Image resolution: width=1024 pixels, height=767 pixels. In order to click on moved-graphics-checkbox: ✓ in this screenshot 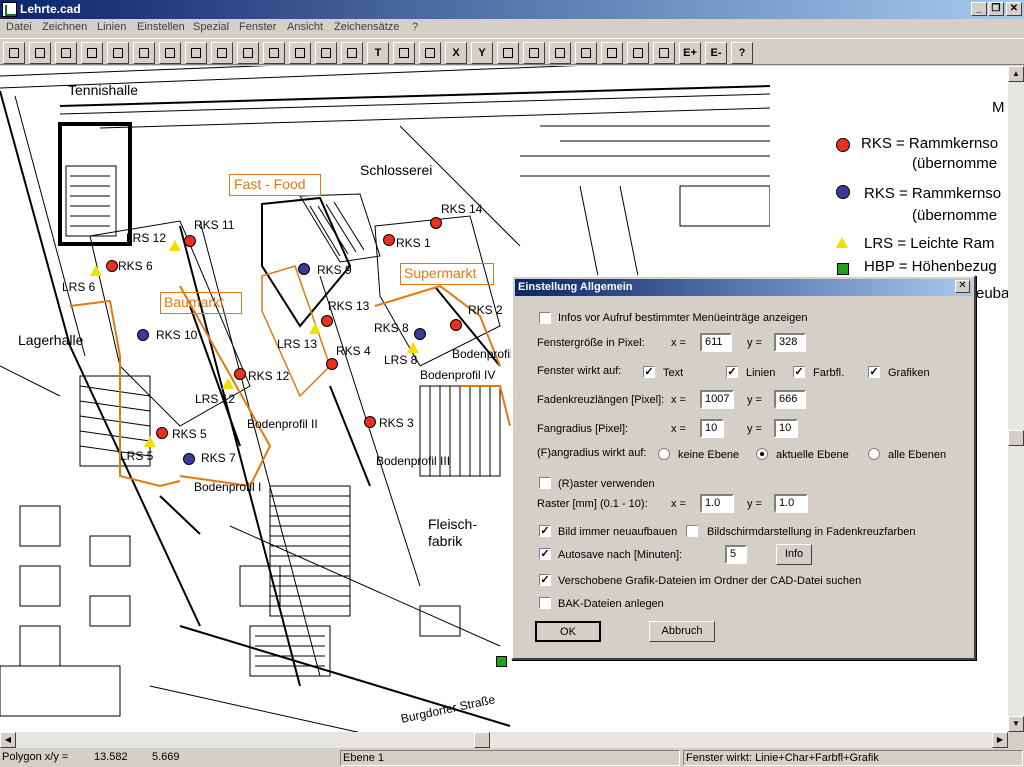, I will do `click(545, 580)`.